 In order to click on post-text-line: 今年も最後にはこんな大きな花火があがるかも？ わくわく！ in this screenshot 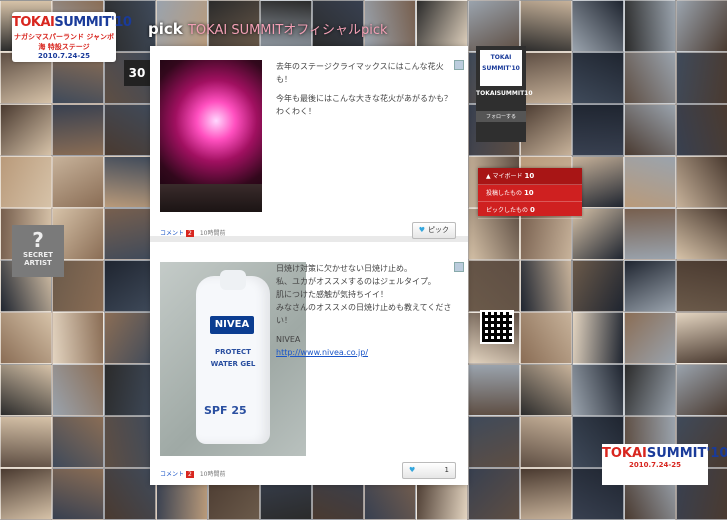, I will do `click(364, 105)`.